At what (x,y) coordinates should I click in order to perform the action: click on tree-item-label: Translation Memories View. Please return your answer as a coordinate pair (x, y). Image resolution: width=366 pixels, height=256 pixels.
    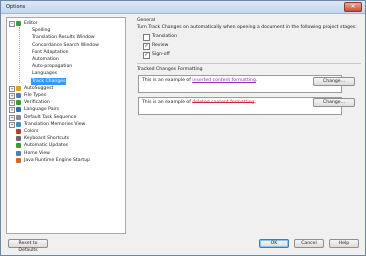
    Looking at the image, I should click on (55, 124).